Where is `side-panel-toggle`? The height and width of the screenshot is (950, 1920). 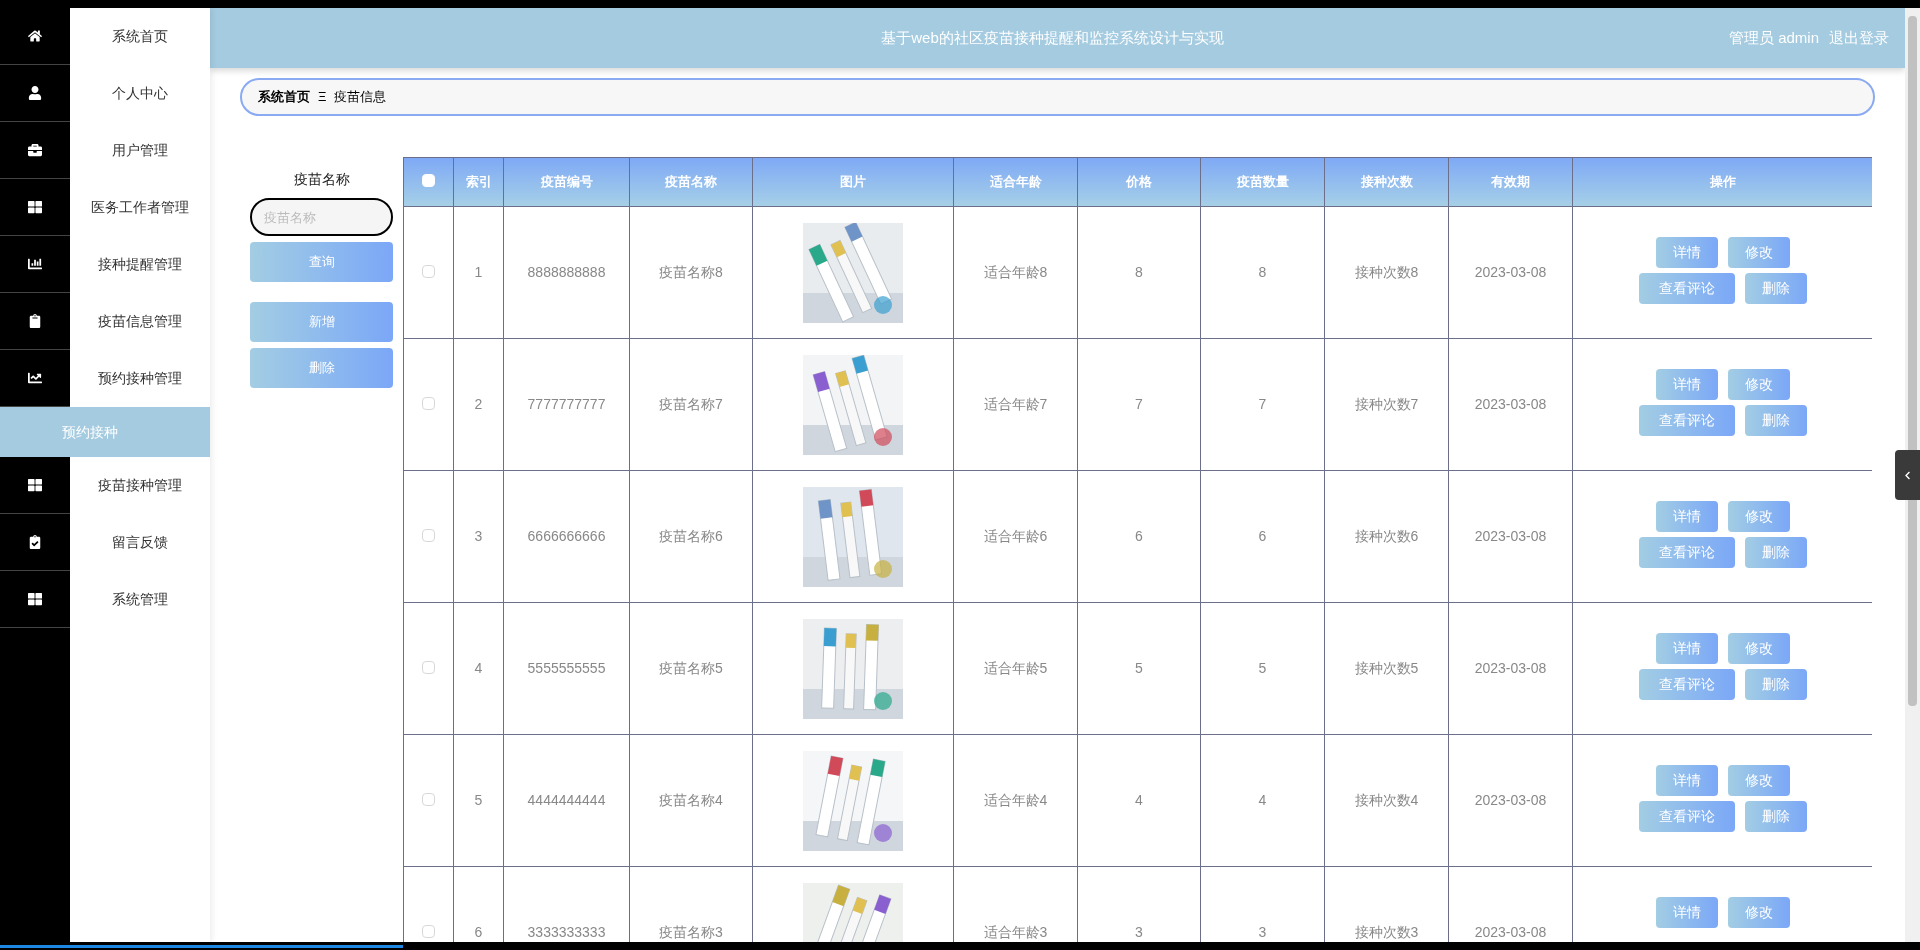 side-panel-toggle is located at coordinates (1907, 475).